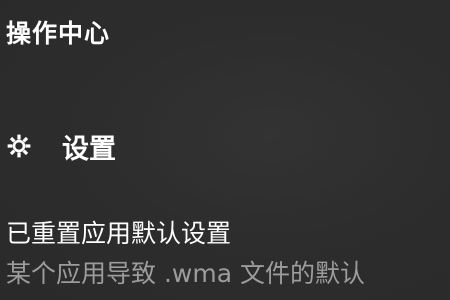 The width and height of the screenshot is (450, 300). What do you see at coordinates (119, 233) in the screenshot?
I see `notification-heading: 已重置应用默认设置` at bounding box center [119, 233].